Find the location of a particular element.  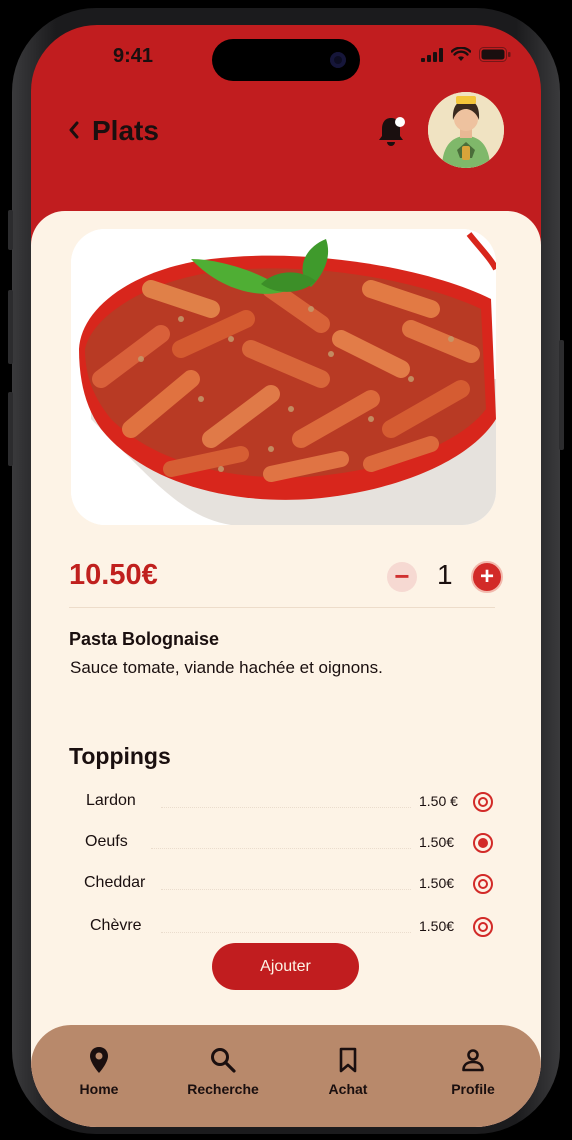

bookmark-icon is located at coordinates (348, 1060).